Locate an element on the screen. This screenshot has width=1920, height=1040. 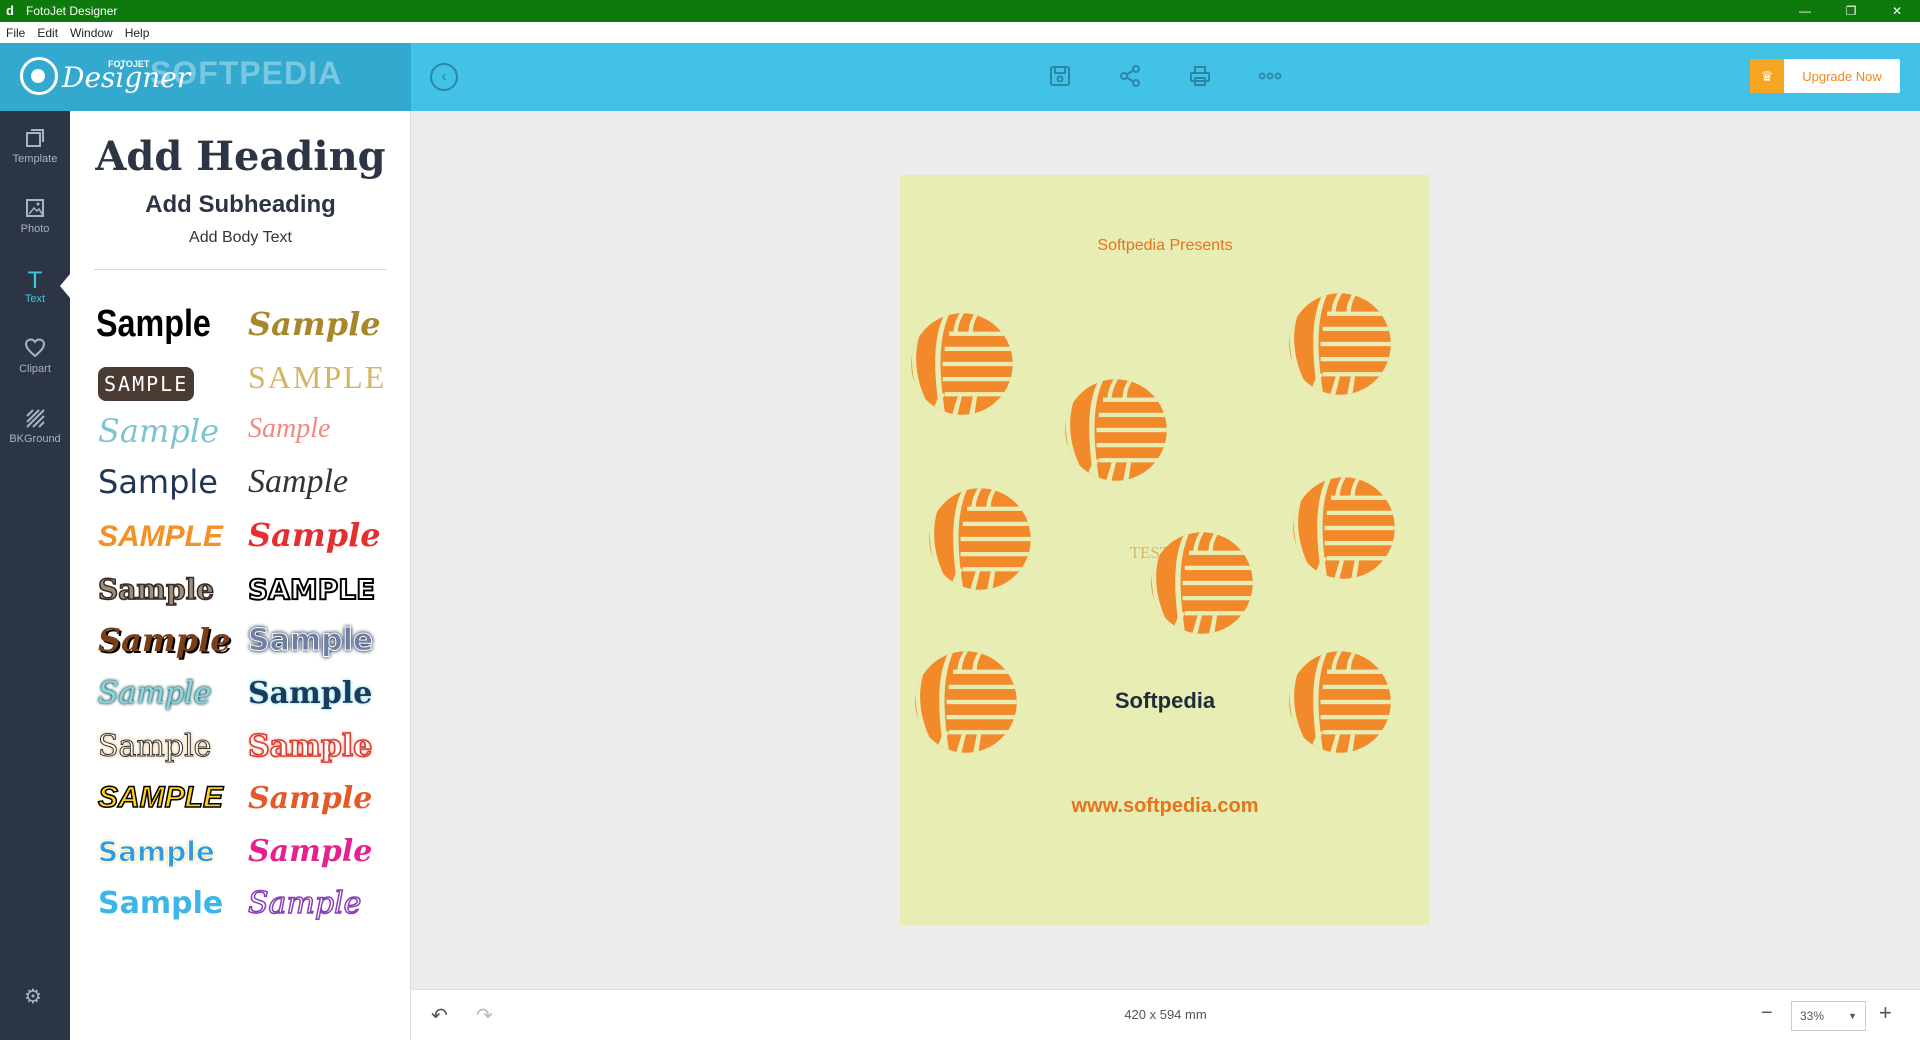
background-icon is located at coordinates (35, 418).